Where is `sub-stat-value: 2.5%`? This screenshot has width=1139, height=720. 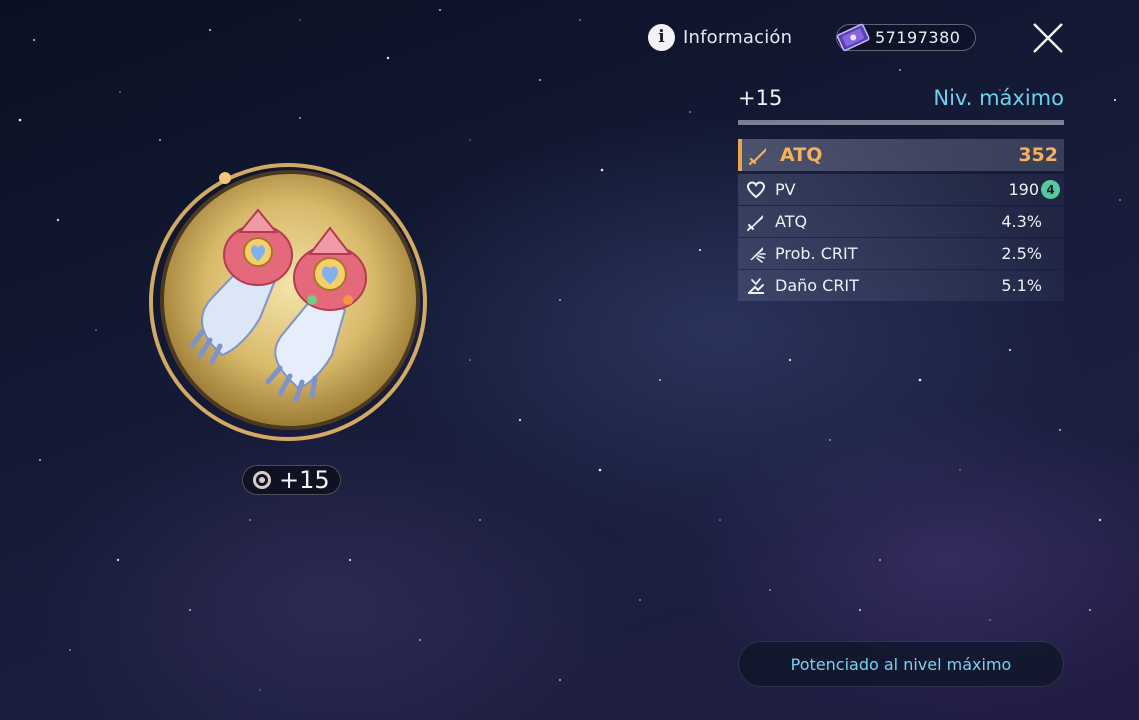
sub-stat-value: 2.5% is located at coordinates (1021, 253).